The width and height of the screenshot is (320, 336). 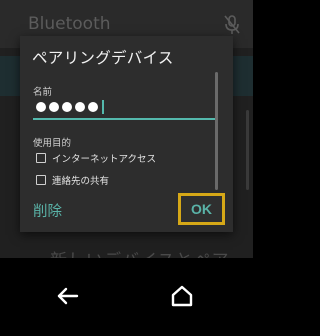 What do you see at coordinates (41, 158) in the screenshot?
I see `internet-access-checkbox` at bounding box center [41, 158].